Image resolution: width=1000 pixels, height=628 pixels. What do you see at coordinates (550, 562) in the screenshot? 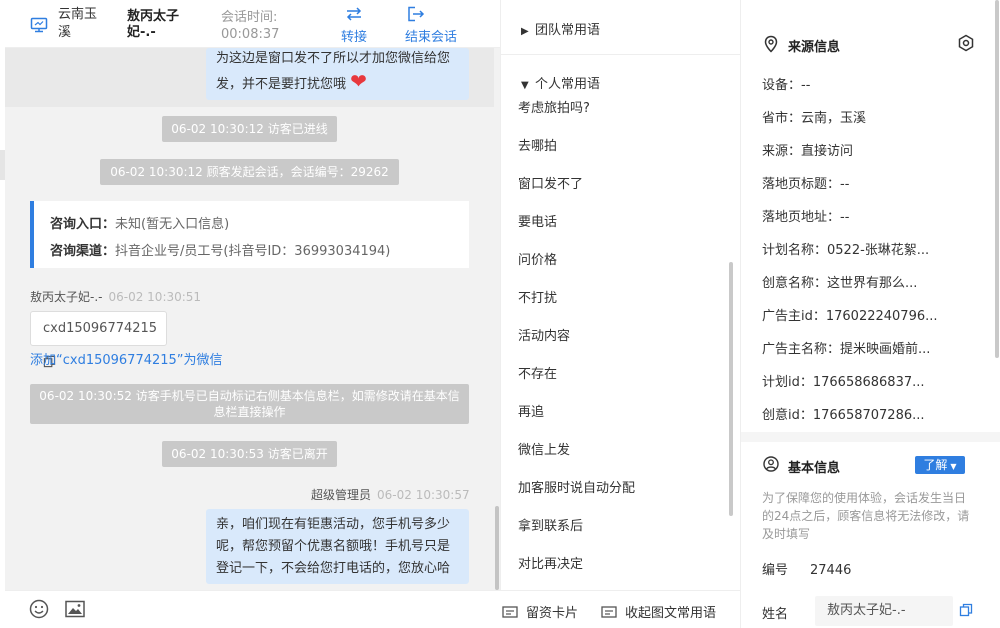
I see `phrase-item: 对比再决定` at bounding box center [550, 562].